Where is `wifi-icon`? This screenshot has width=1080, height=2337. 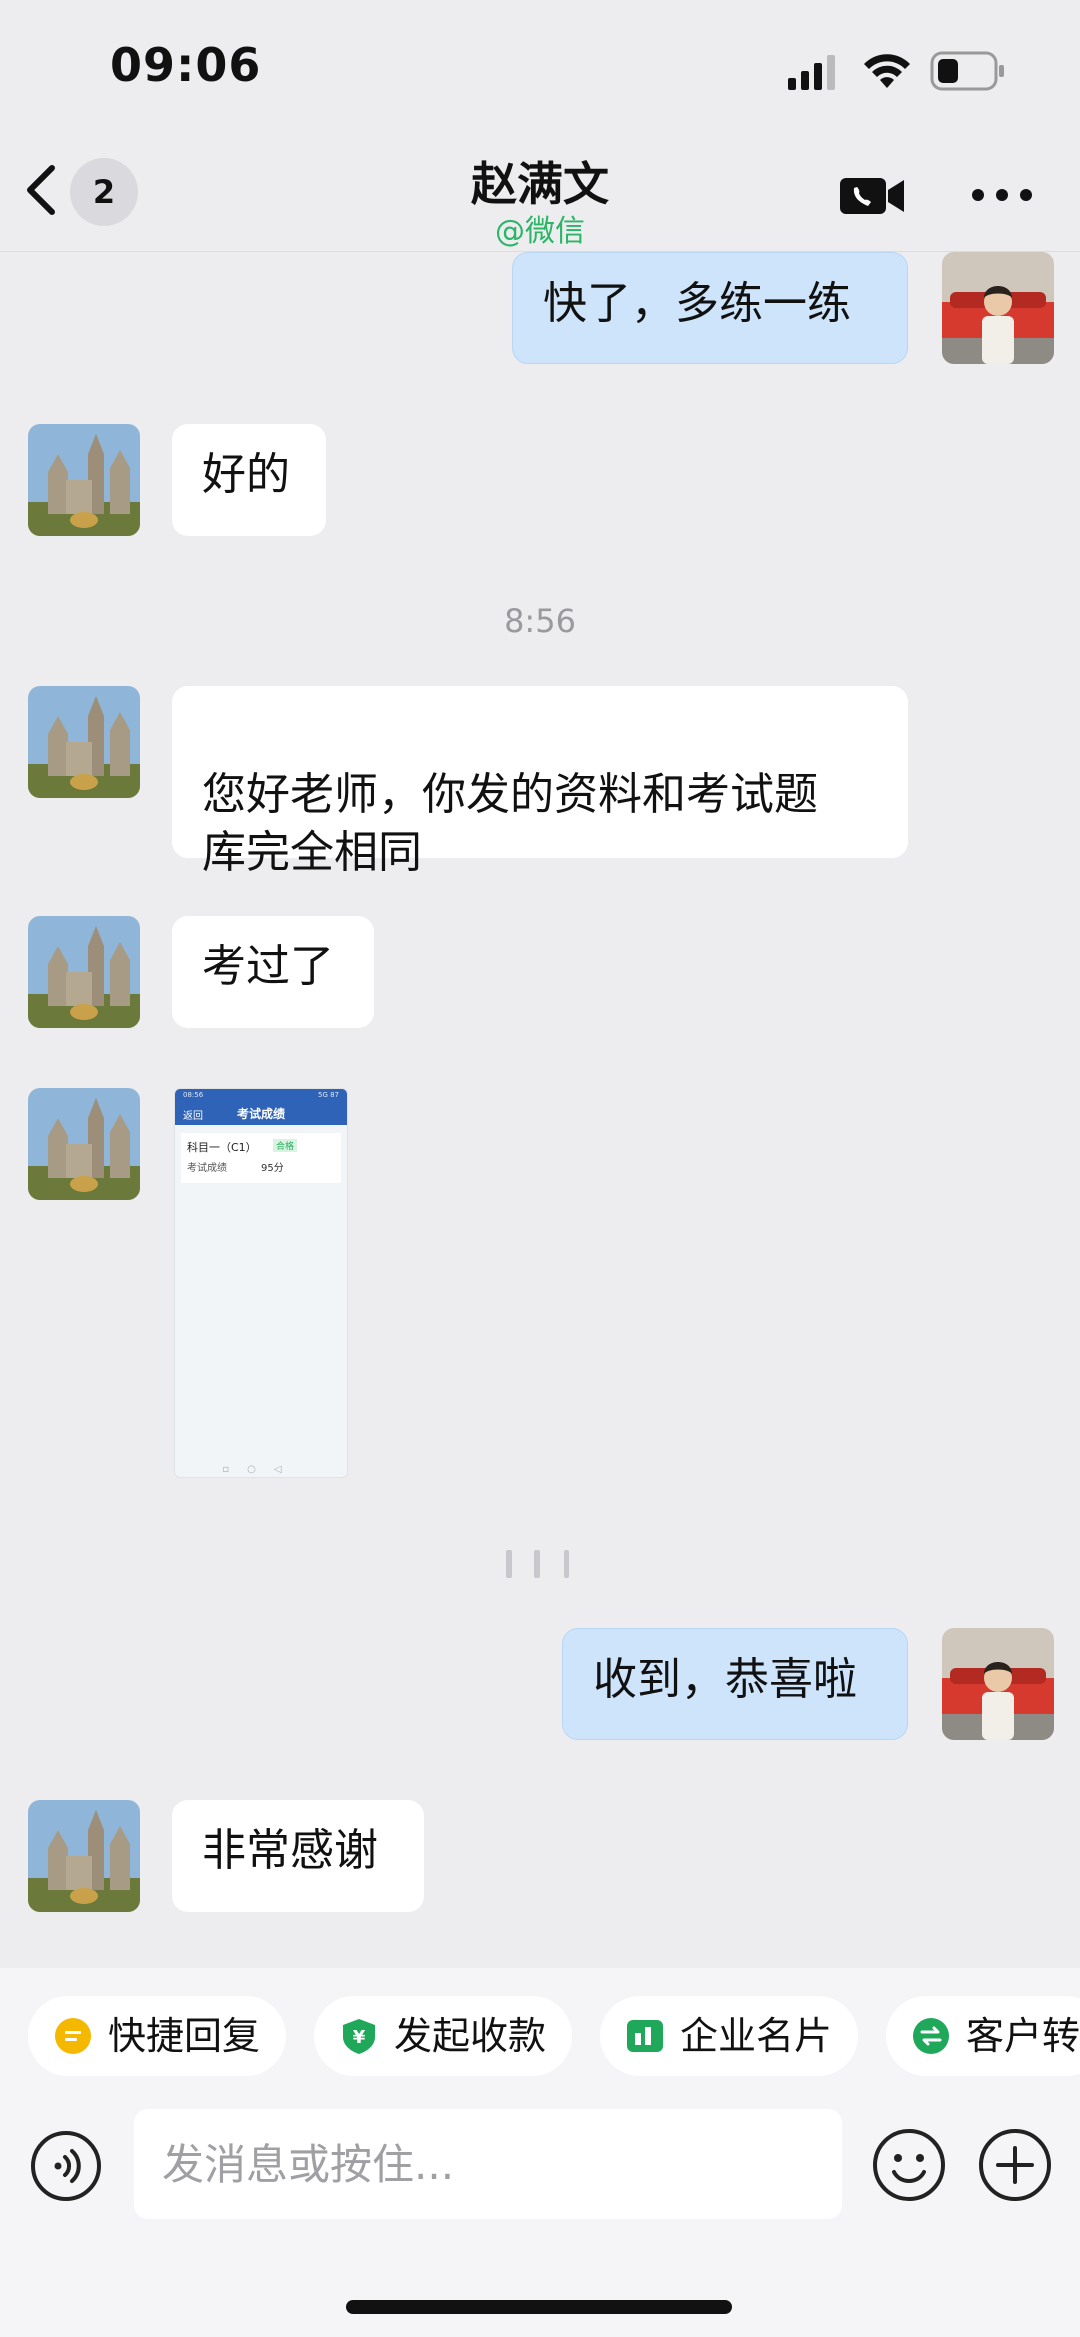 wifi-icon is located at coordinates (887, 71).